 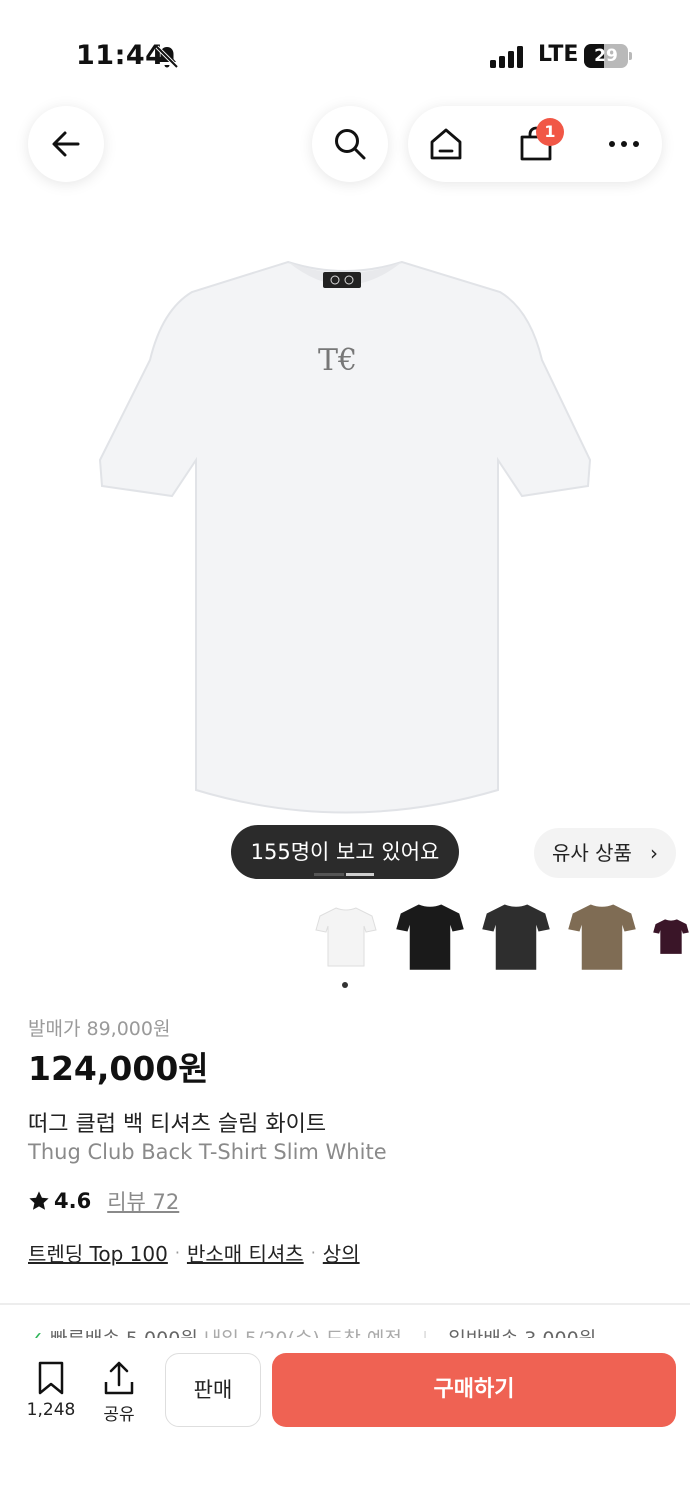 What do you see at coordinates (51, 1378) in the screenshot?
I see `bookmark-icon` at bounding box center [51, 1378].